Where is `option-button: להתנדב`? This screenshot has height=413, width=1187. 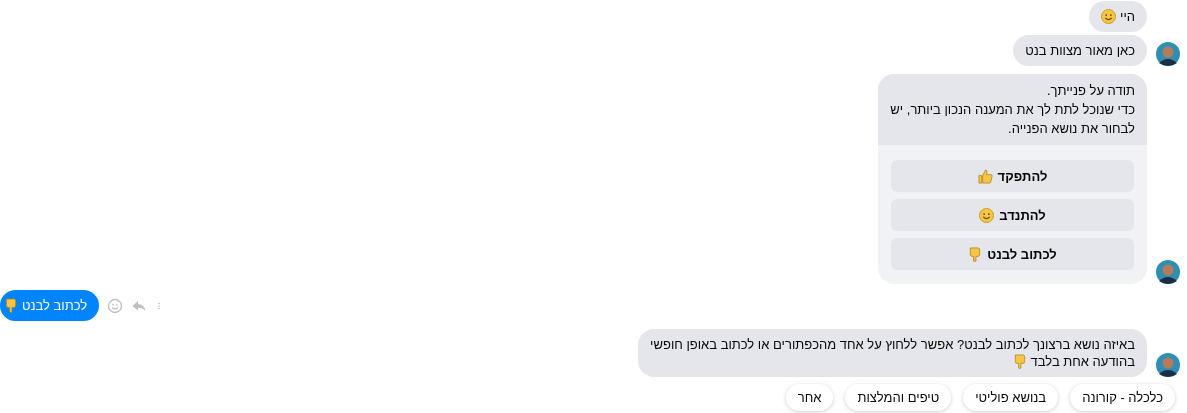
option-button: להתנדב is located at coordinates (1012, 215).